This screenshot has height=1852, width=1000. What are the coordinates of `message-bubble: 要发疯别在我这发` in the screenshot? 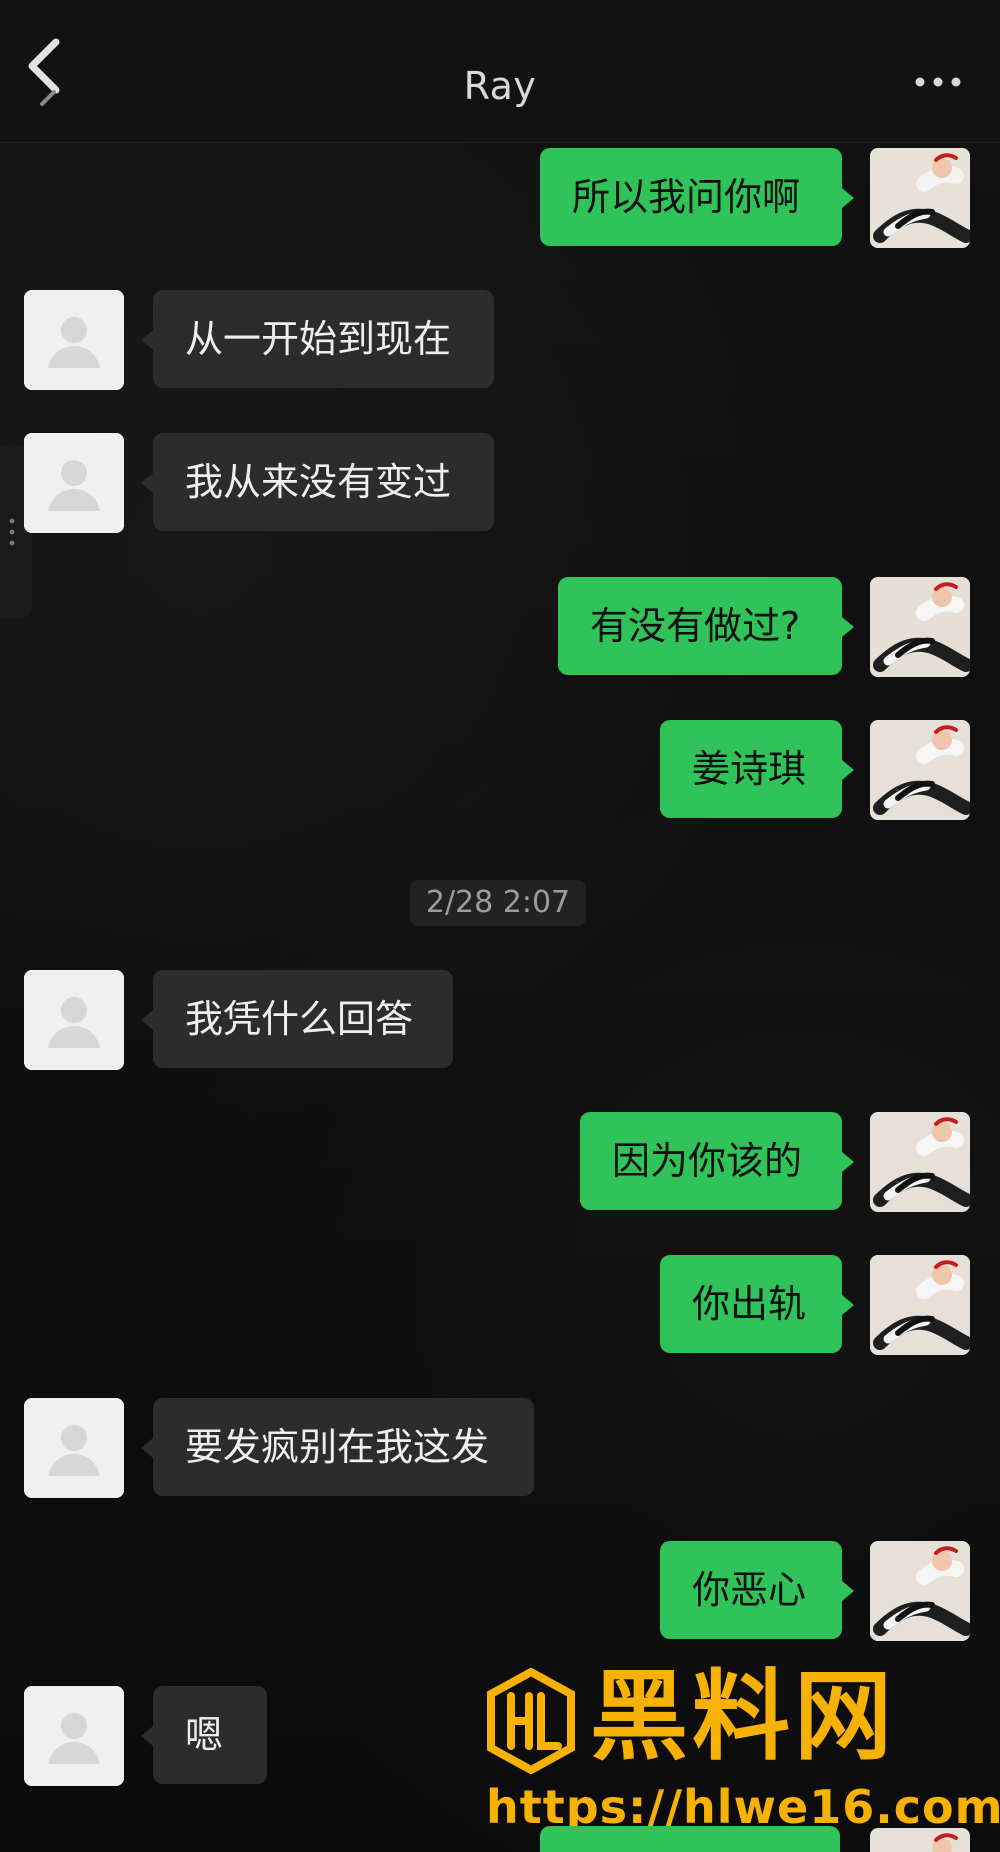 It's located at (337, 1447).